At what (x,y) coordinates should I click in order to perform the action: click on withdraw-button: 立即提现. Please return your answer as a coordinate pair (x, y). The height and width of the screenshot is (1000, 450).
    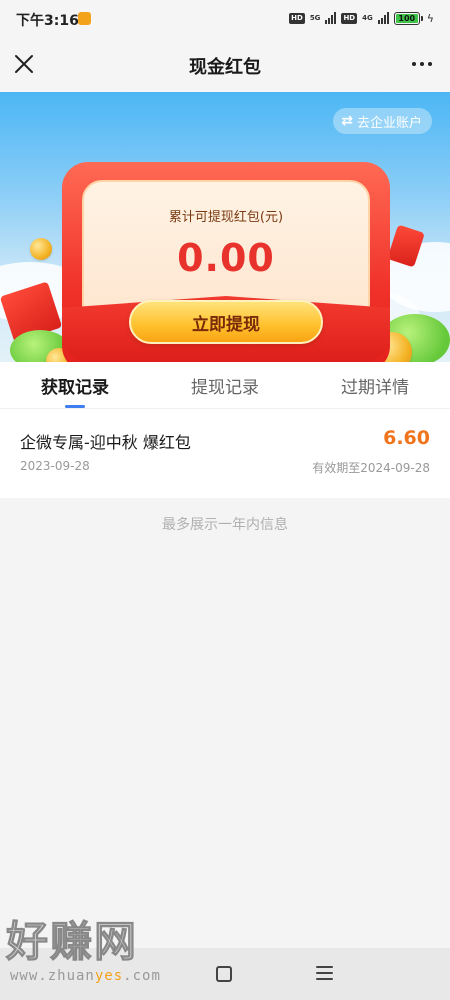
    Looking at the image, I should click on (226, 322).